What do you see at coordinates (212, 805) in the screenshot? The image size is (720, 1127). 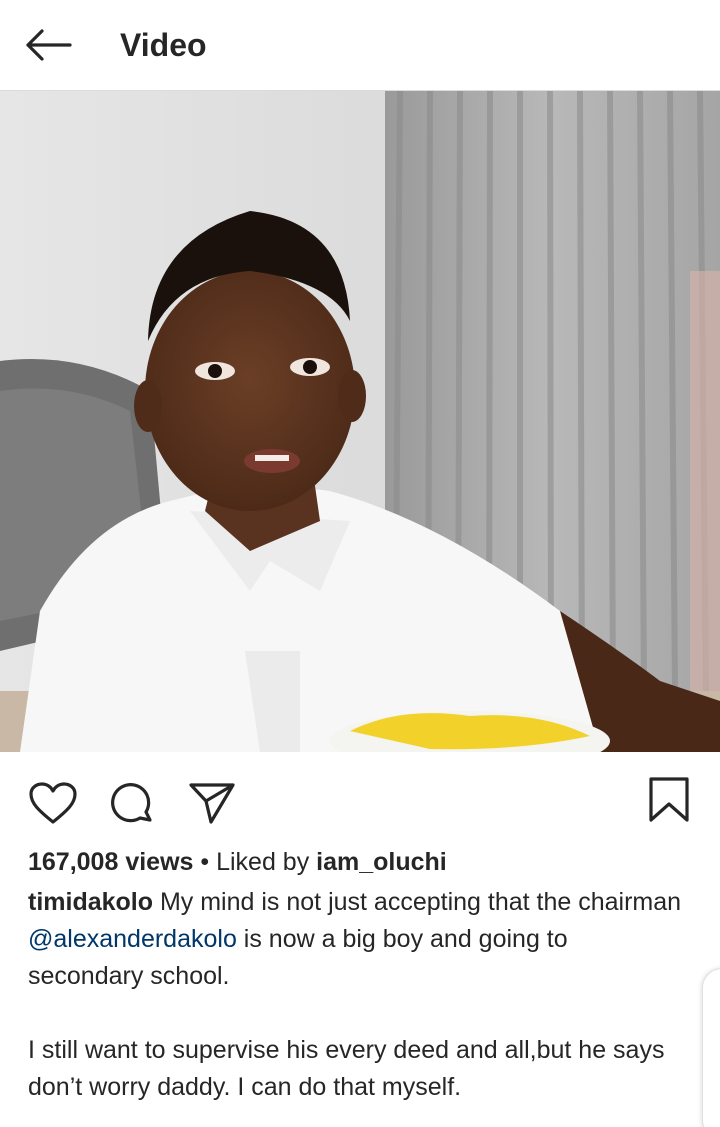 I see `paper-plane-icon` at bounding box center [212, 805].